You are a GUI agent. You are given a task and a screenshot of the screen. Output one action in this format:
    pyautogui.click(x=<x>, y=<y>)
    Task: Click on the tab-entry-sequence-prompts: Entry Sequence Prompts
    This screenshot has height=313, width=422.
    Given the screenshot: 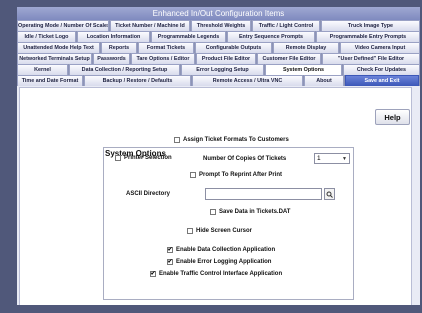 What is the action you would take?
    pyautogui.click(x=271, y=36)
    